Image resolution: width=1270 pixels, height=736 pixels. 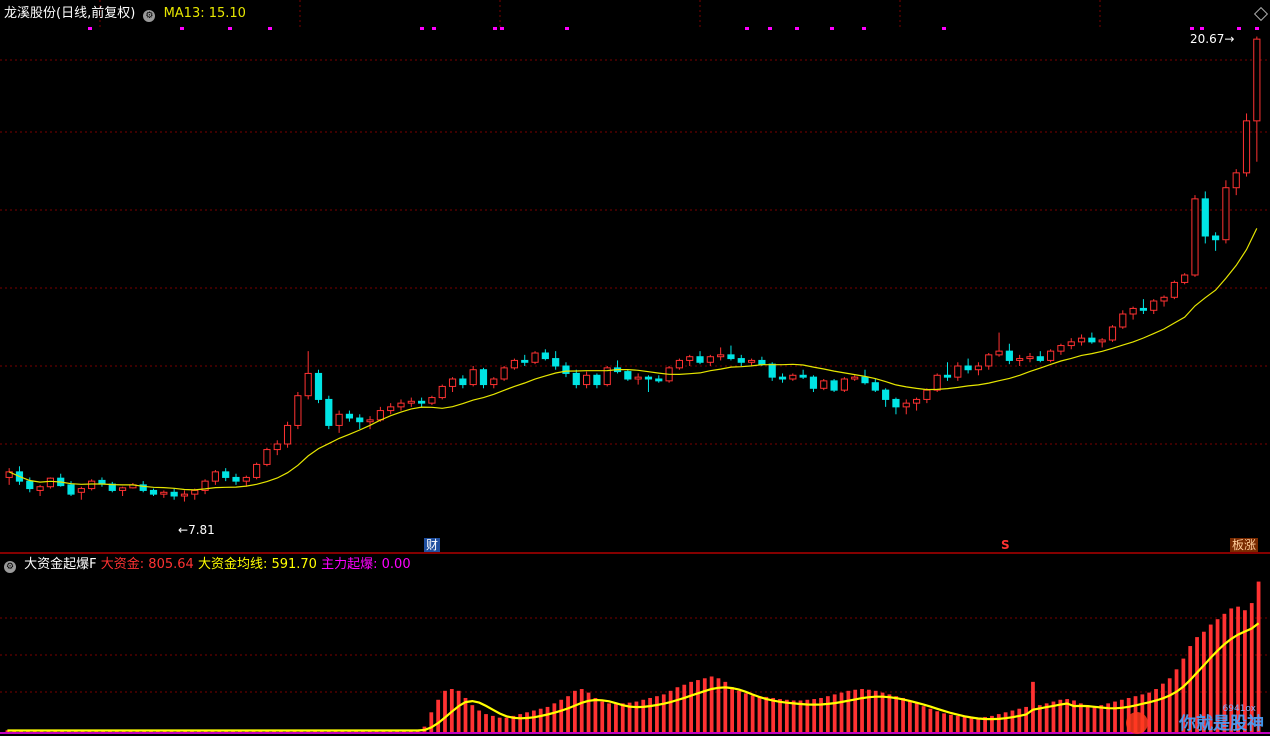 What do you see at coordinates (184, 13) in the screenshot?
I see `ma-label: MA13:` at bounding box center [184, 13].